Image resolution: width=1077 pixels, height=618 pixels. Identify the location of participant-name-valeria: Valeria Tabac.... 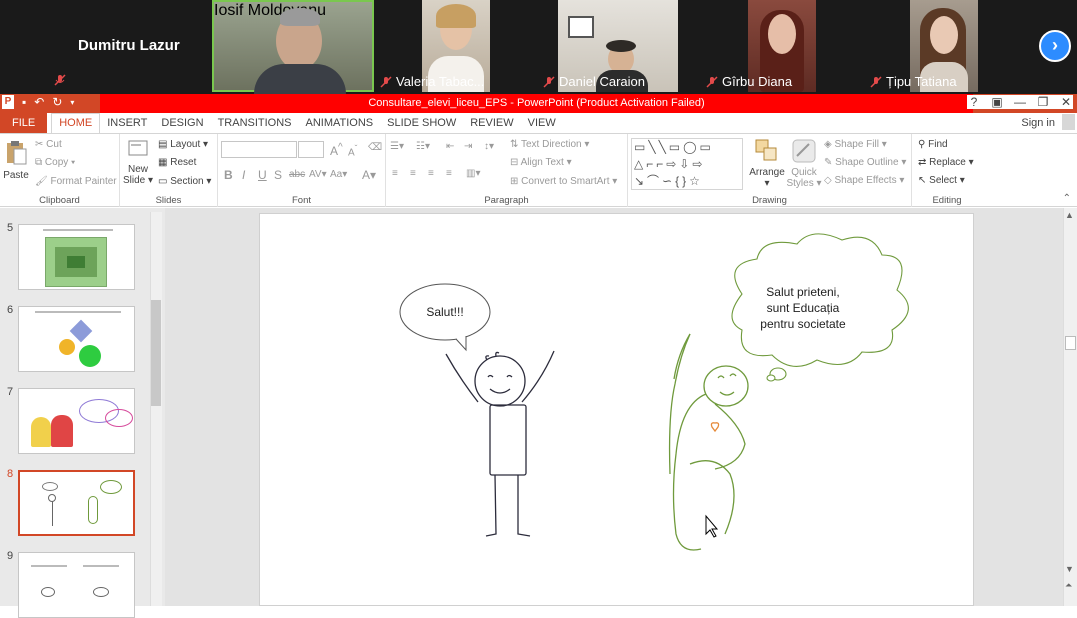
(432, 81).